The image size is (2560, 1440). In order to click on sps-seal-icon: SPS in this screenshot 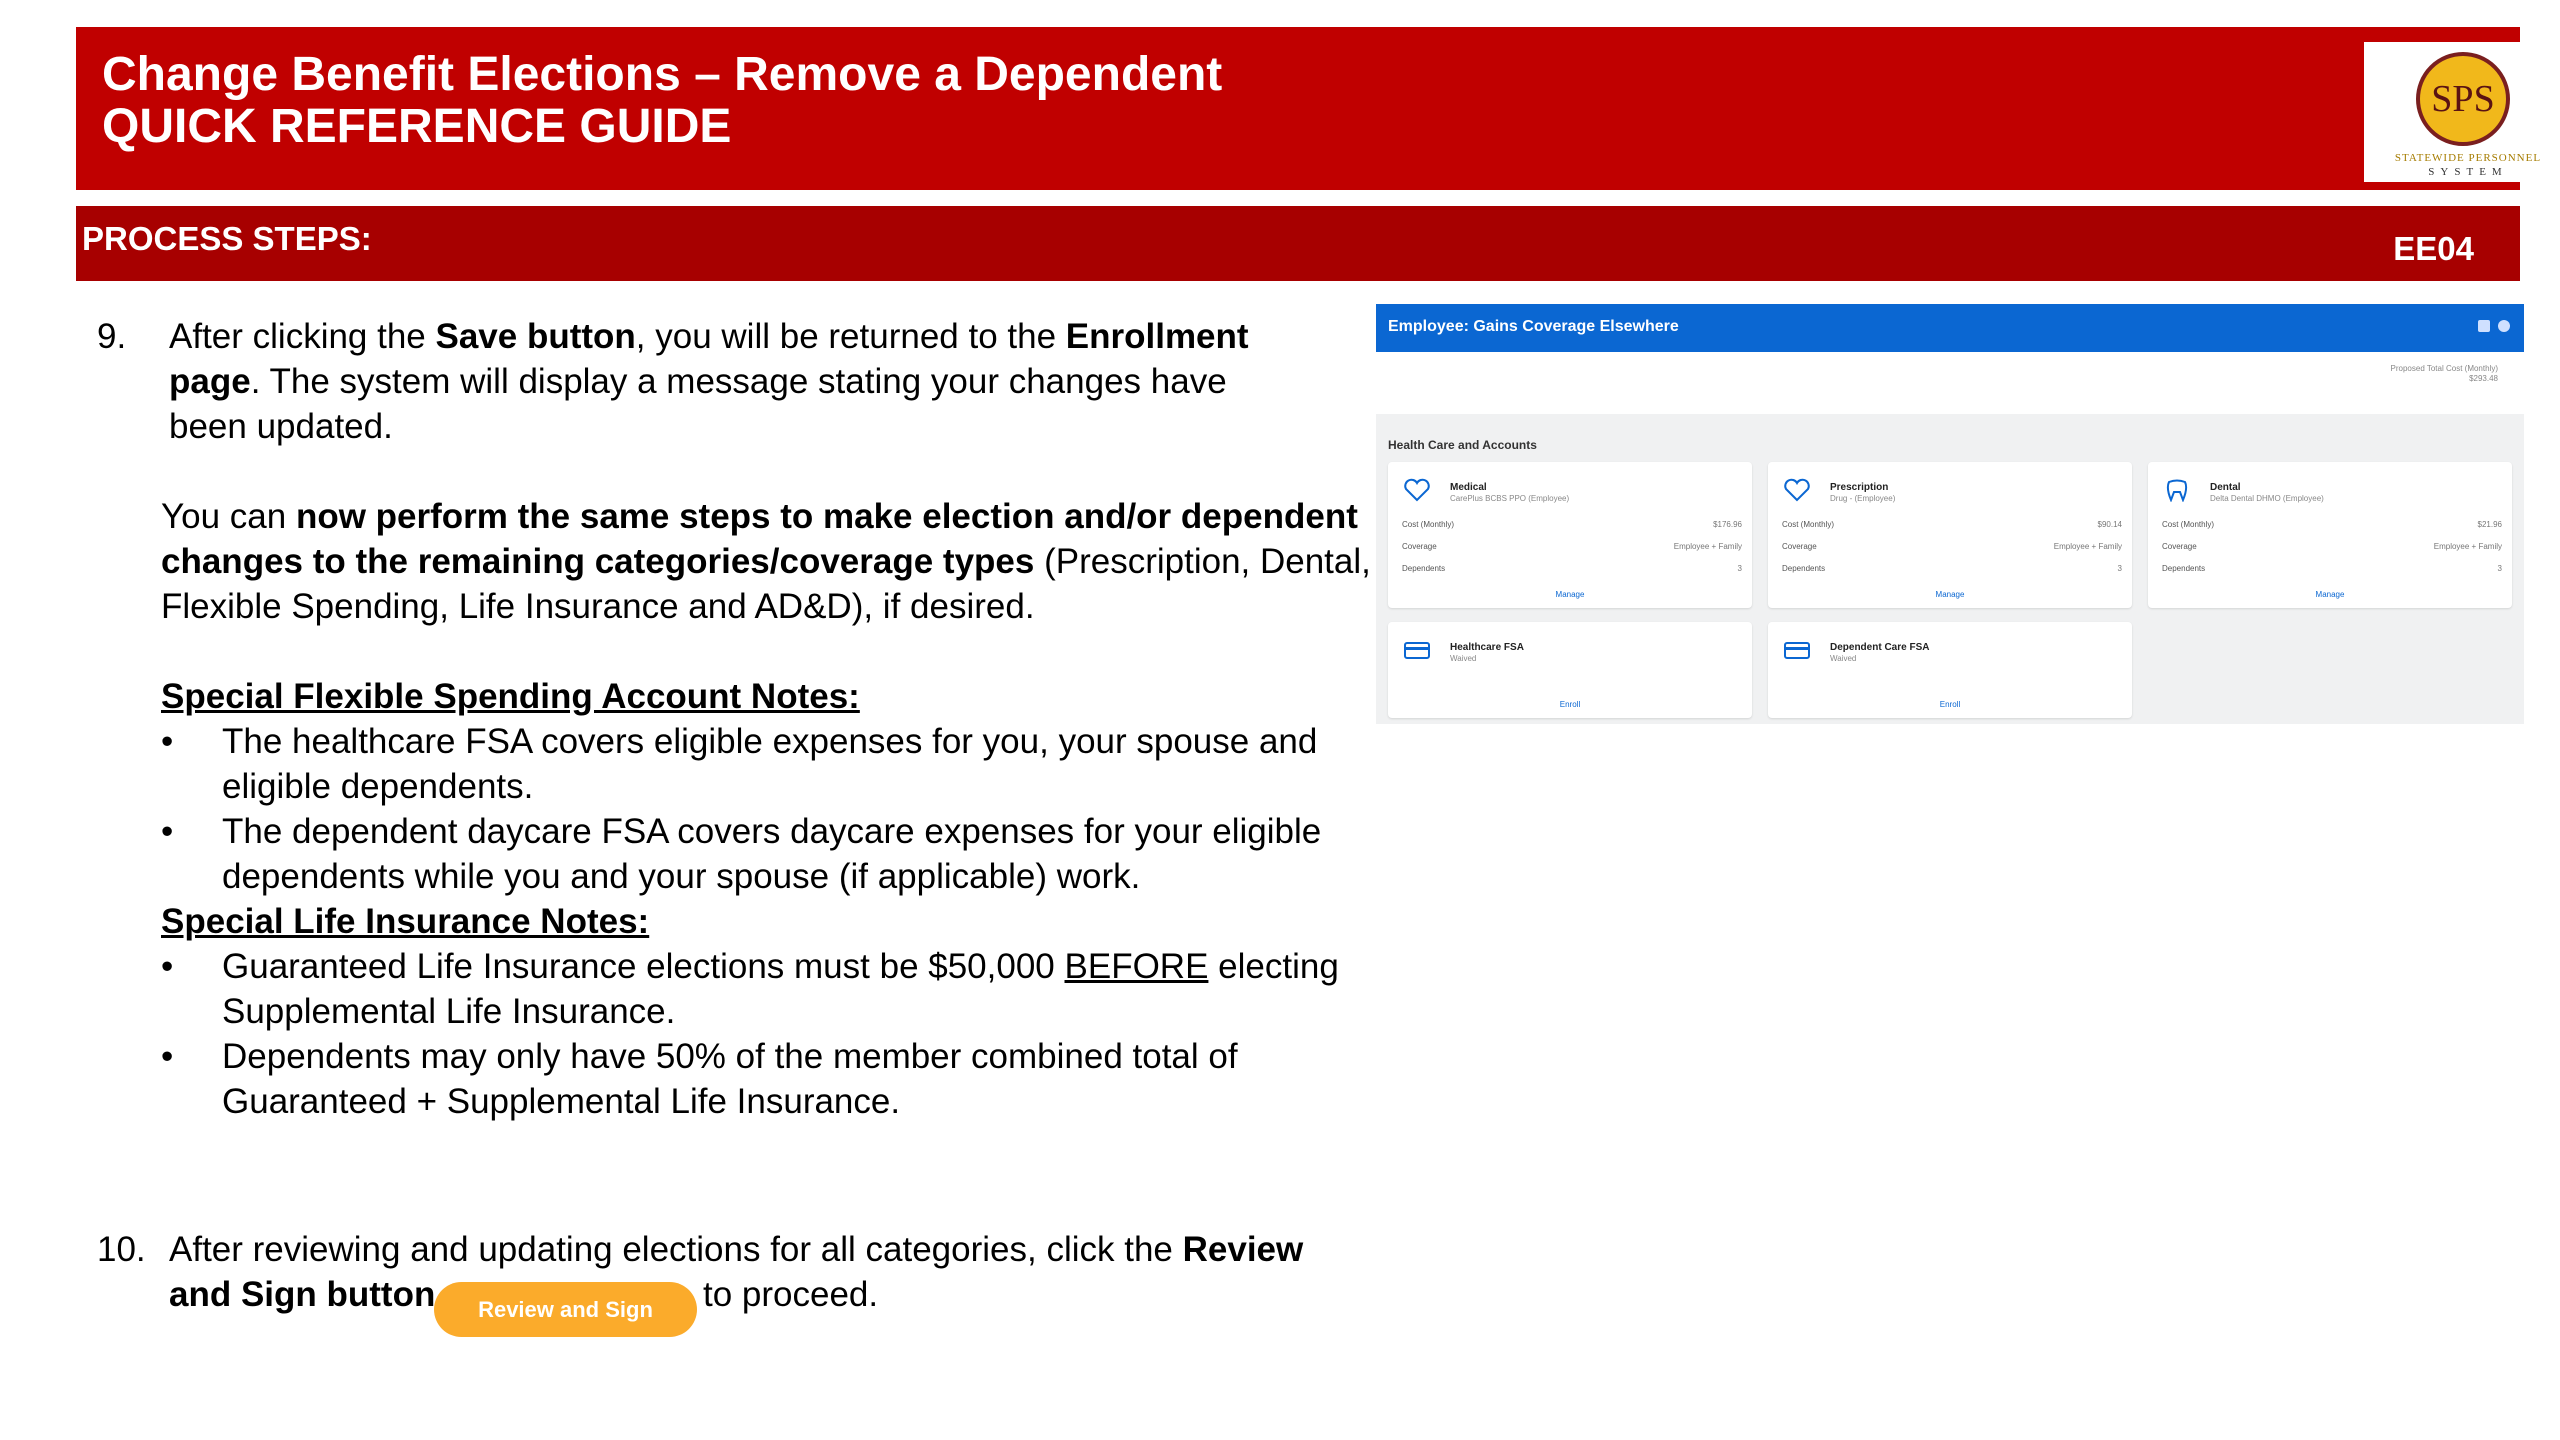, I will do `click(2463, 99)`.